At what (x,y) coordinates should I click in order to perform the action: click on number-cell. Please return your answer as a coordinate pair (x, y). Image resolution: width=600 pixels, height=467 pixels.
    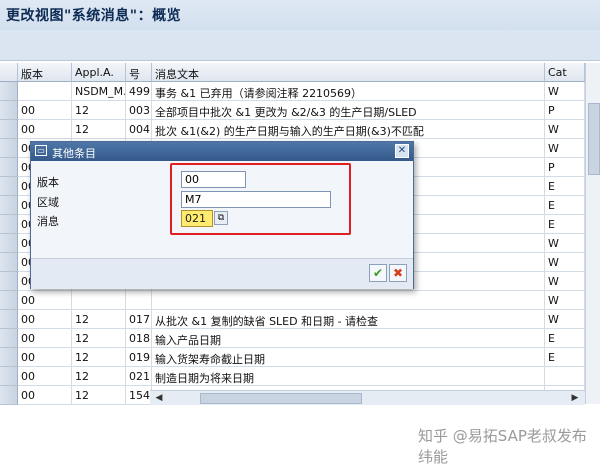
    Looking at the image, I should click on (139, 300).